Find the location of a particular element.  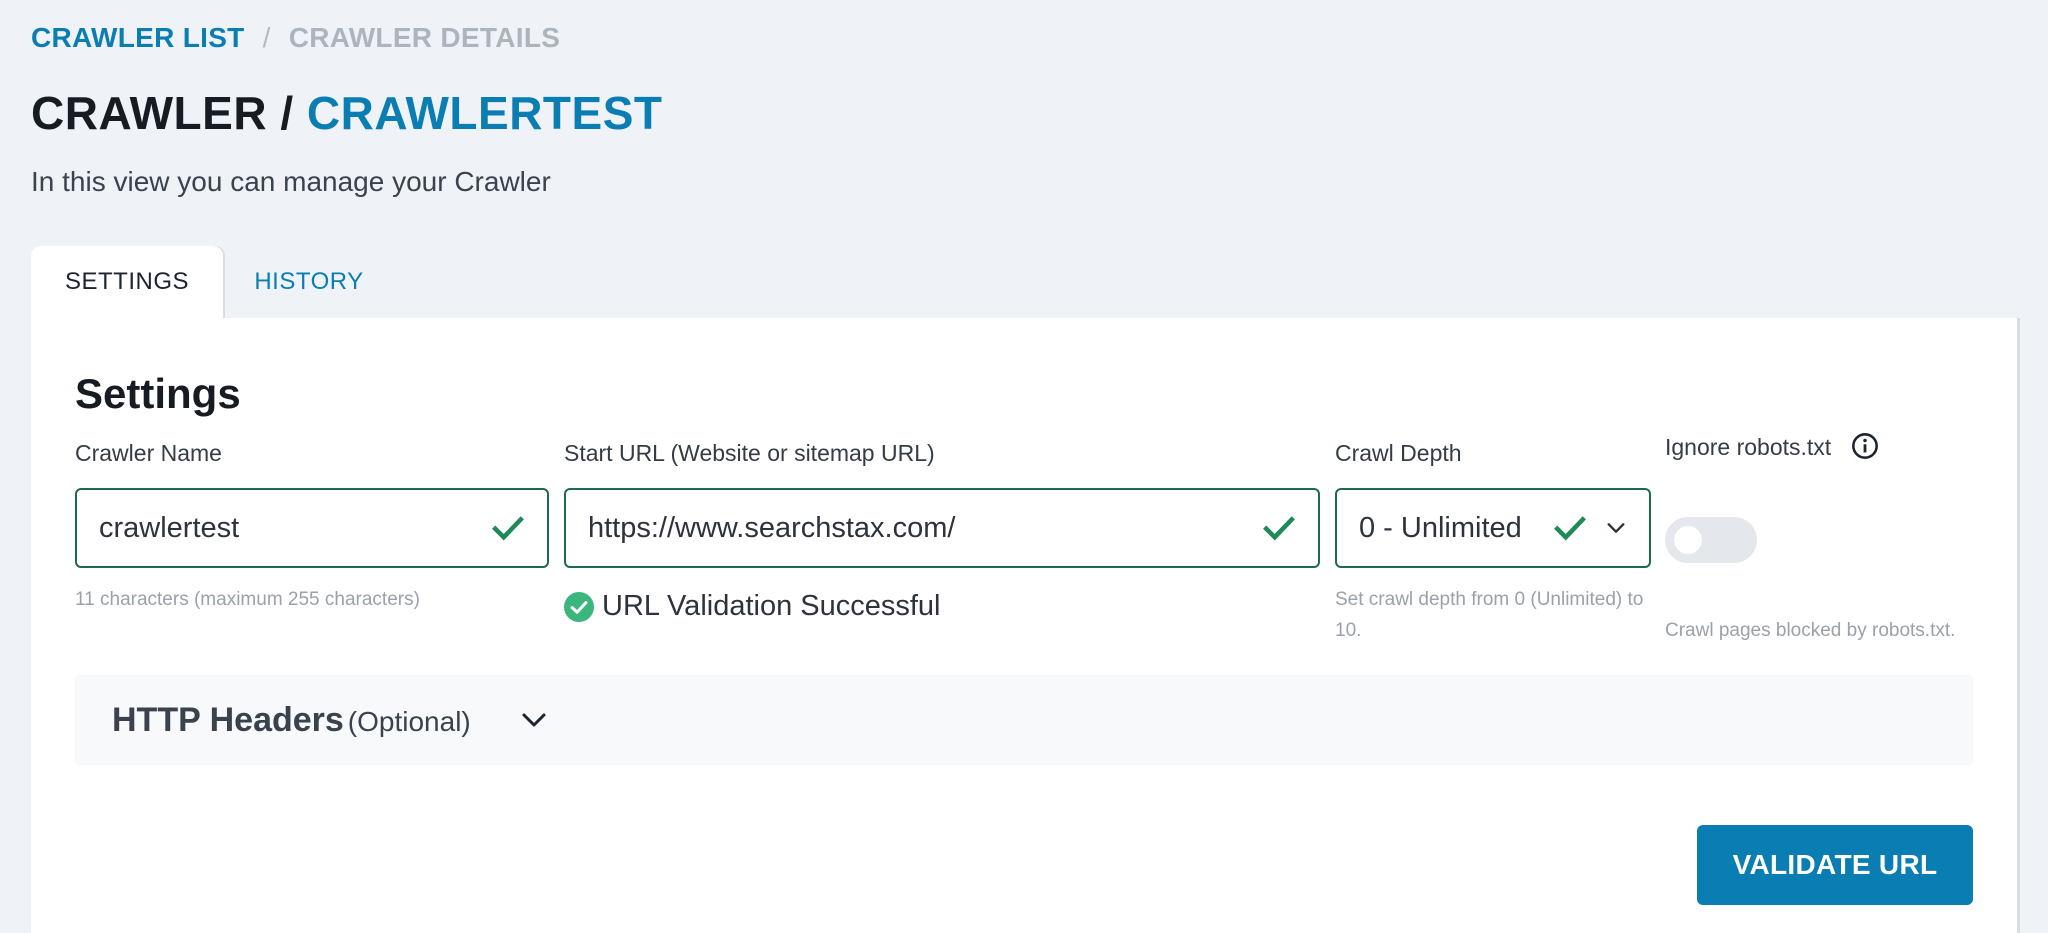

crawl-depth-label: Crawl Depth is located at coordinates (1398, 453).